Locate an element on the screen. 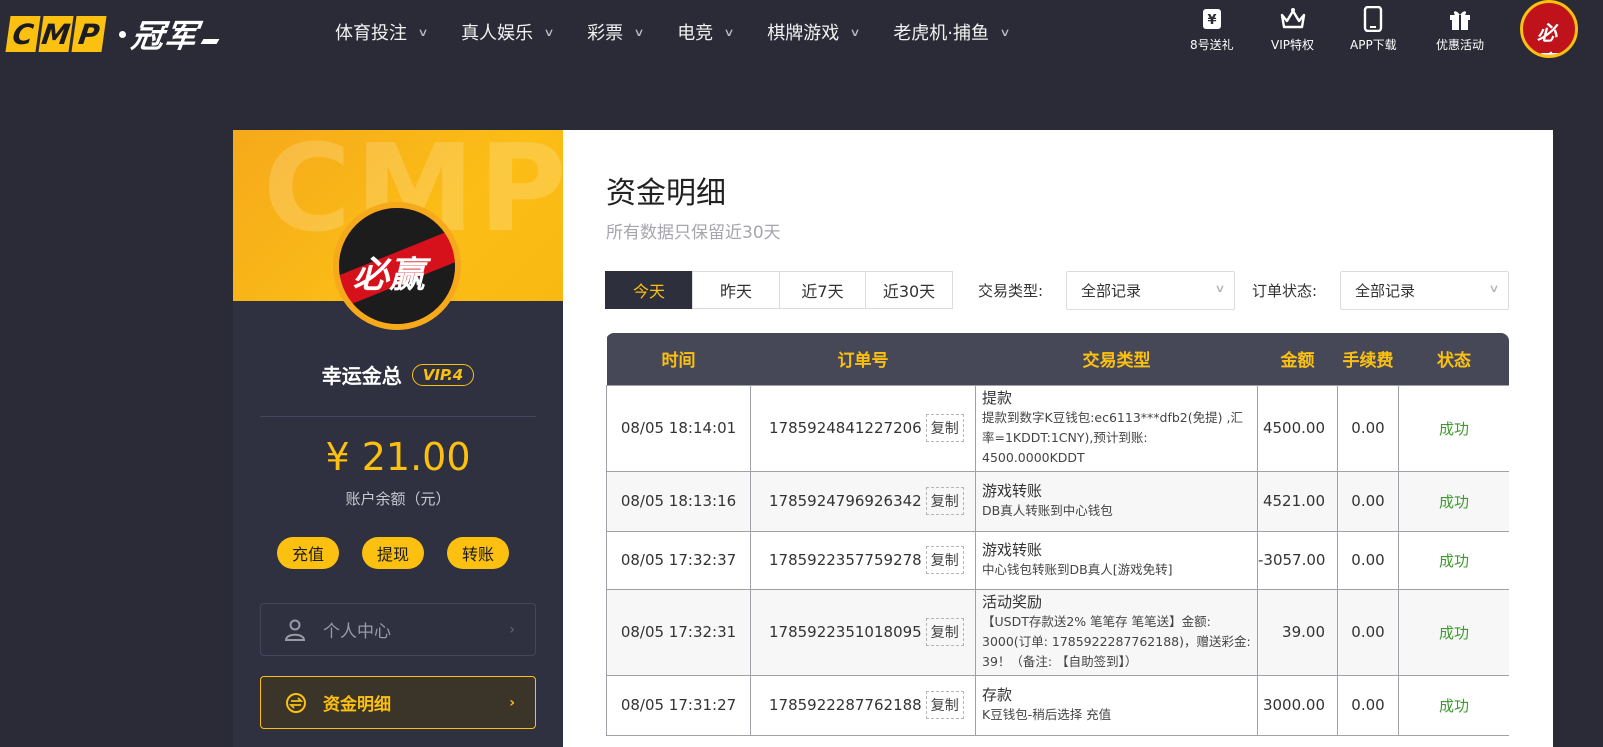  column-header-time: 时间 is located at coordinates (678, 359).